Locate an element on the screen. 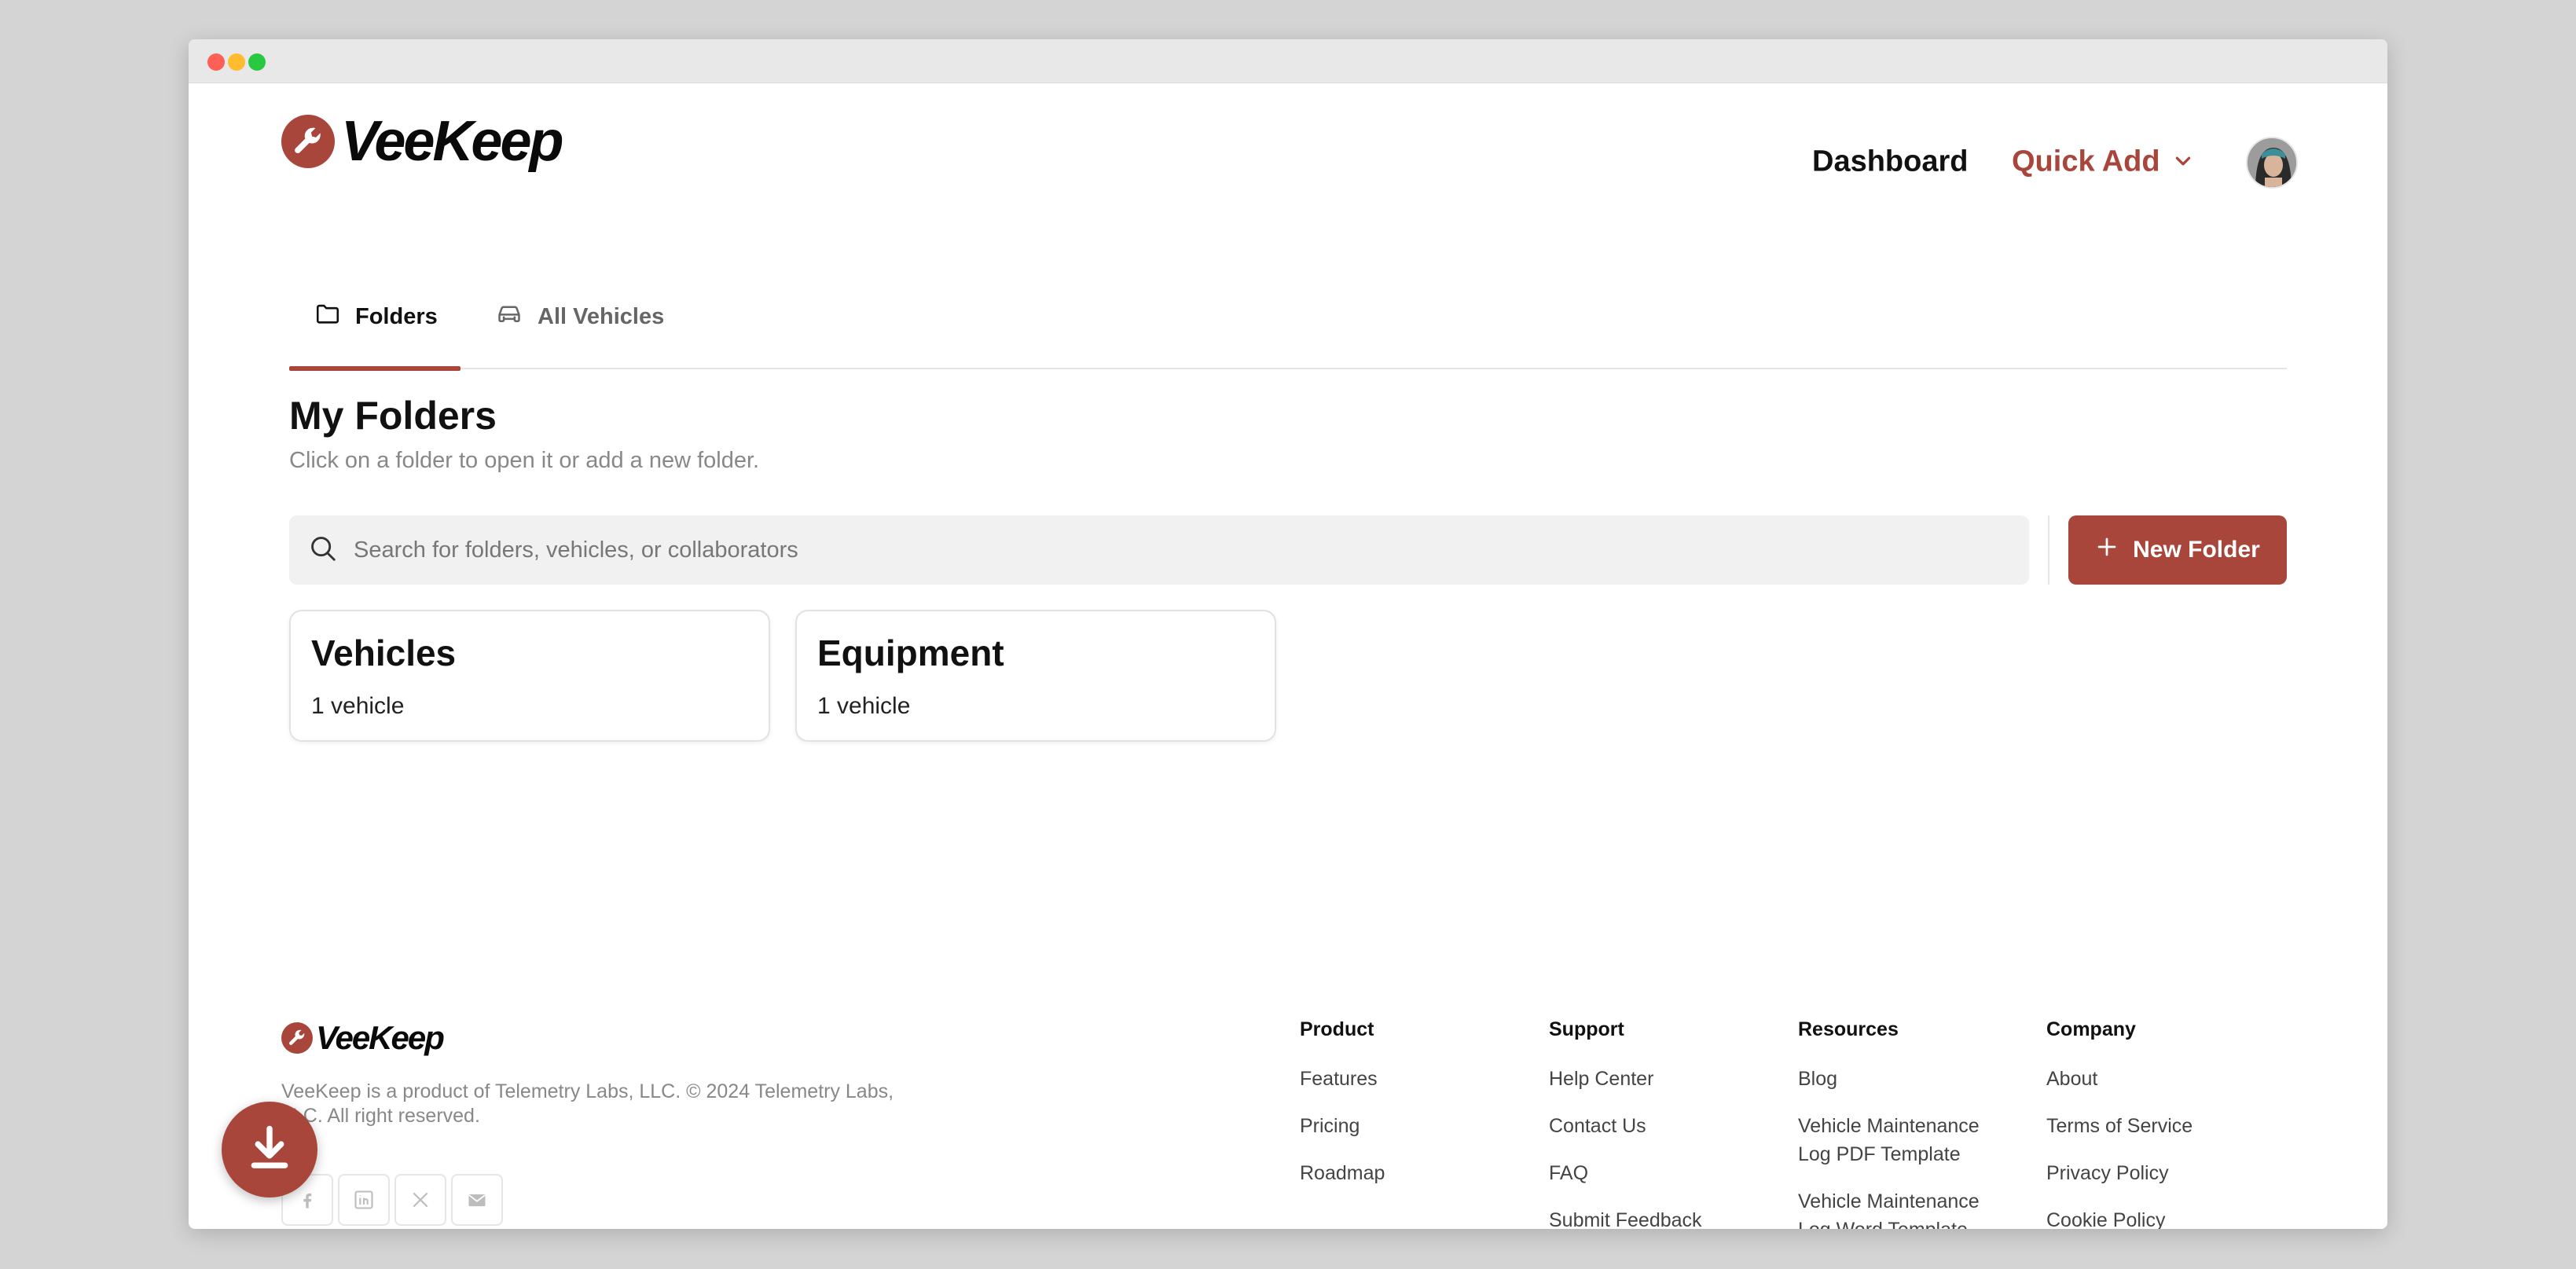 This screenshot has height=1269, width=2576. footer-heading: Support is located at coordinates (1586, 1029).